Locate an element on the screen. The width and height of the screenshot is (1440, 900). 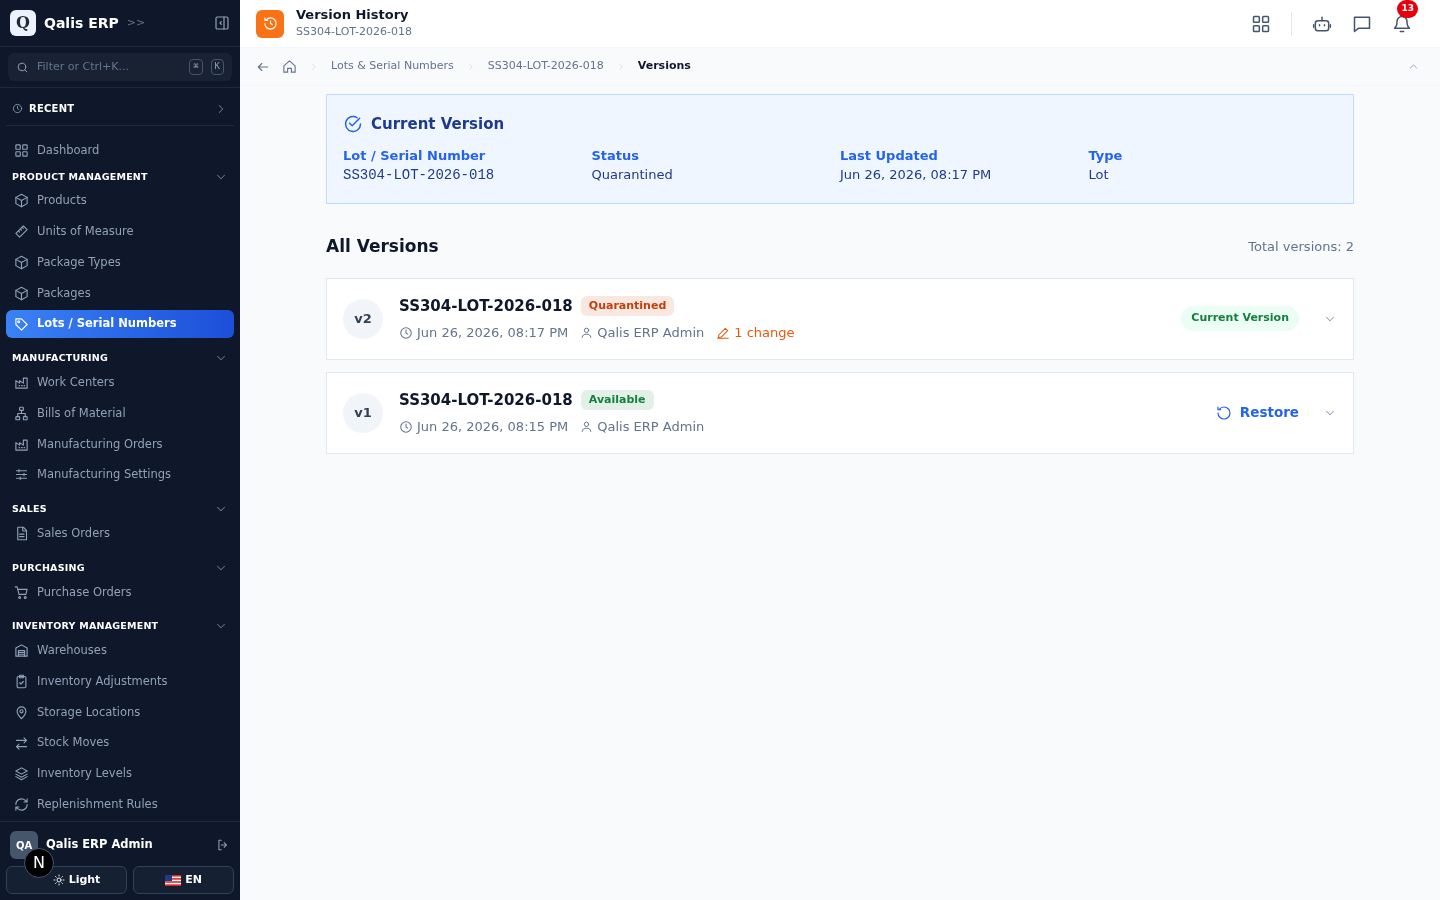
section-header: PRODUCT MANAGEMENT is located at coordinates (120, 176).